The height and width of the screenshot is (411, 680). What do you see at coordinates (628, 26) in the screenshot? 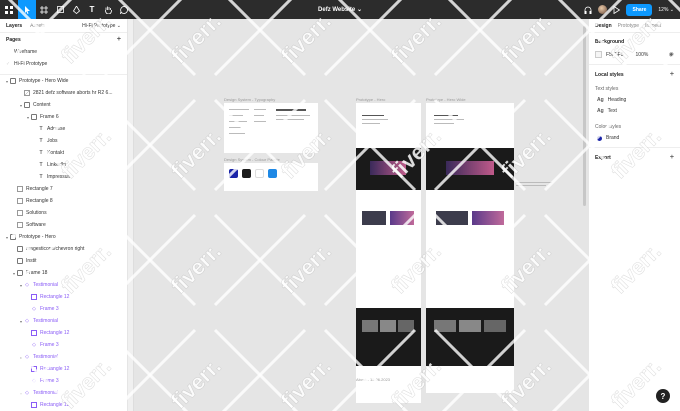
I see `tab-prototype: Prototype` at bounding box center [628, 26].